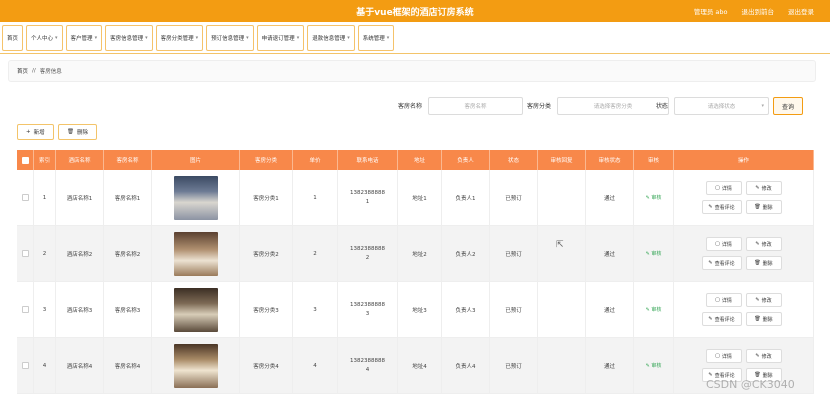  Describe the element at coordinates (45, 197) in the screenshot. I see `table-cell: 1` at that location.